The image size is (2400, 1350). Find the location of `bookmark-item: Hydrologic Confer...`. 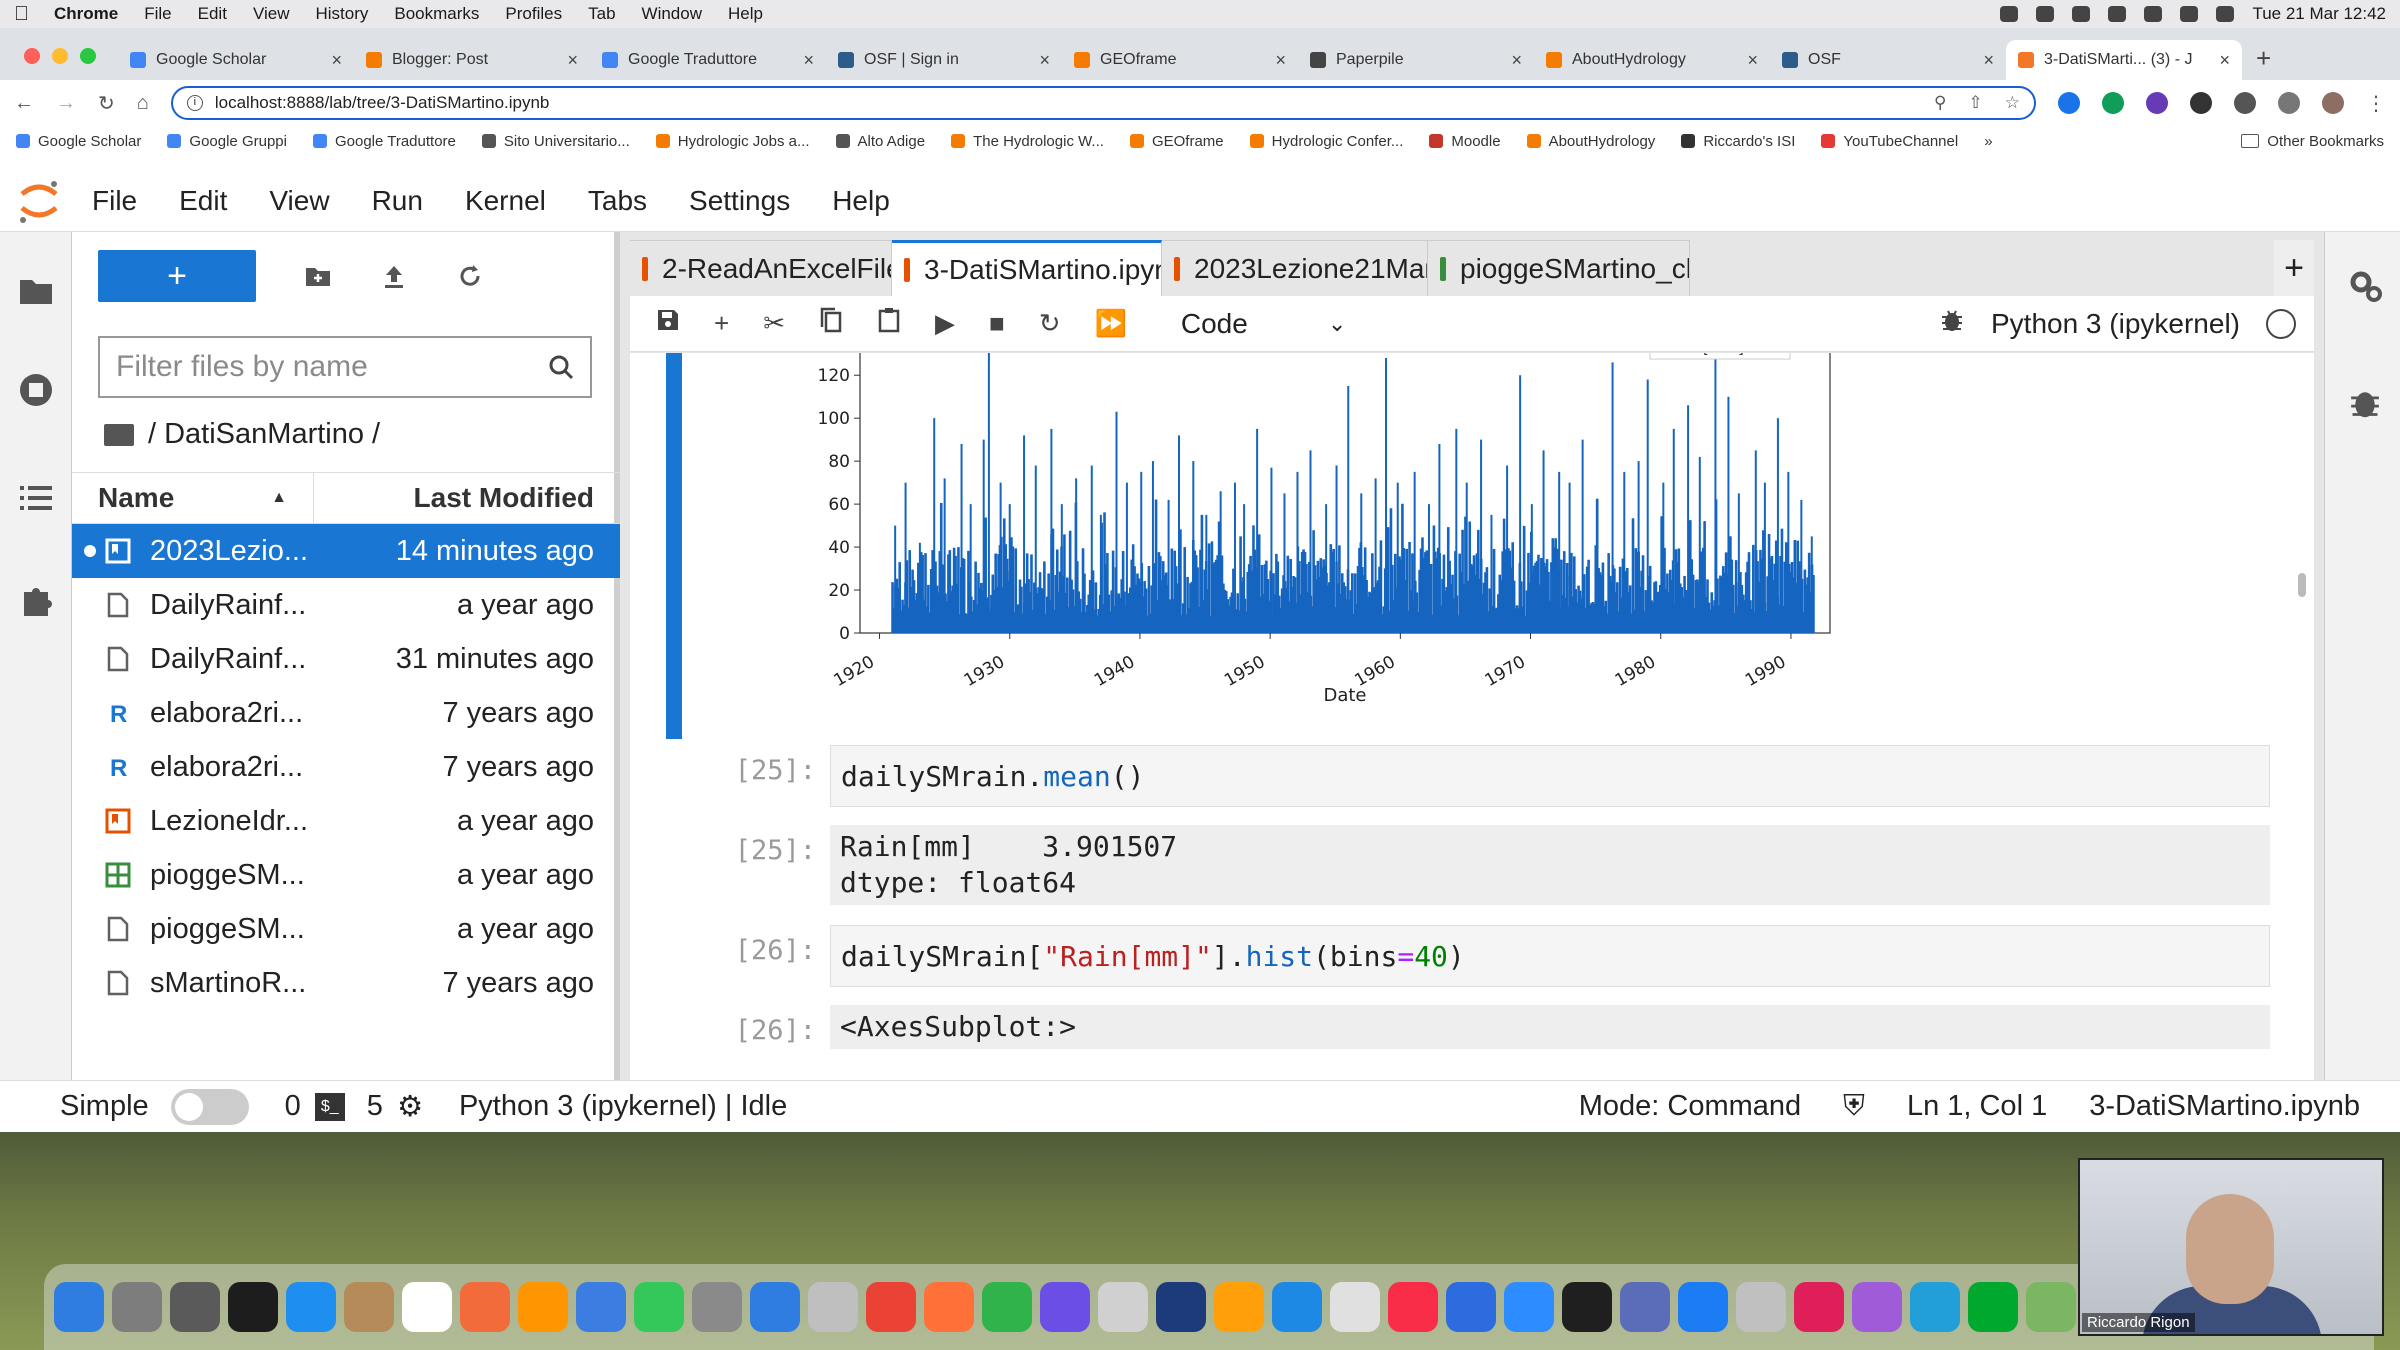

bookmark-item: Hydrologic Confer... is located at coordinates (1326, 141).